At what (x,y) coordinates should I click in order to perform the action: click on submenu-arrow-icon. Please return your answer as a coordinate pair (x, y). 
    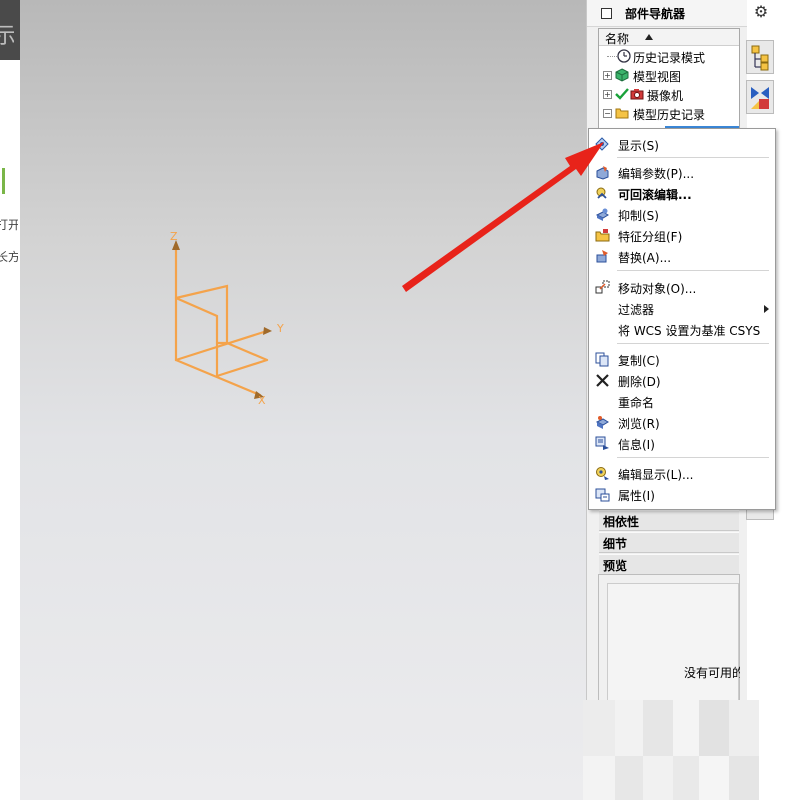
    Looking at the image, I should click on (766, 309).